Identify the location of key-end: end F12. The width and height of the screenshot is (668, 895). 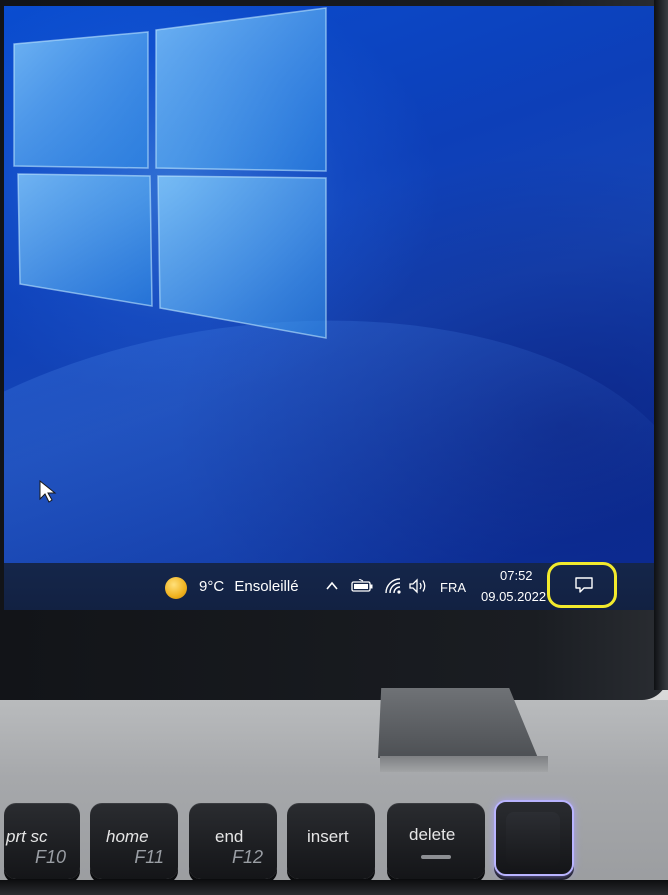
(233, 841).